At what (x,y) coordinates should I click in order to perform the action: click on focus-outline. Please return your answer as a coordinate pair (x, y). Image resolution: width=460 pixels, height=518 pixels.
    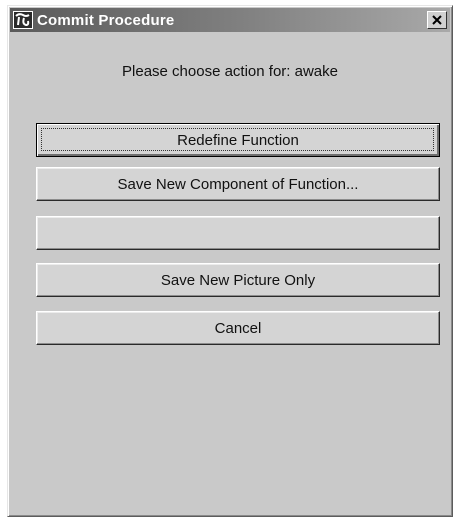
    Looking at the image, I should click on (237, 139).